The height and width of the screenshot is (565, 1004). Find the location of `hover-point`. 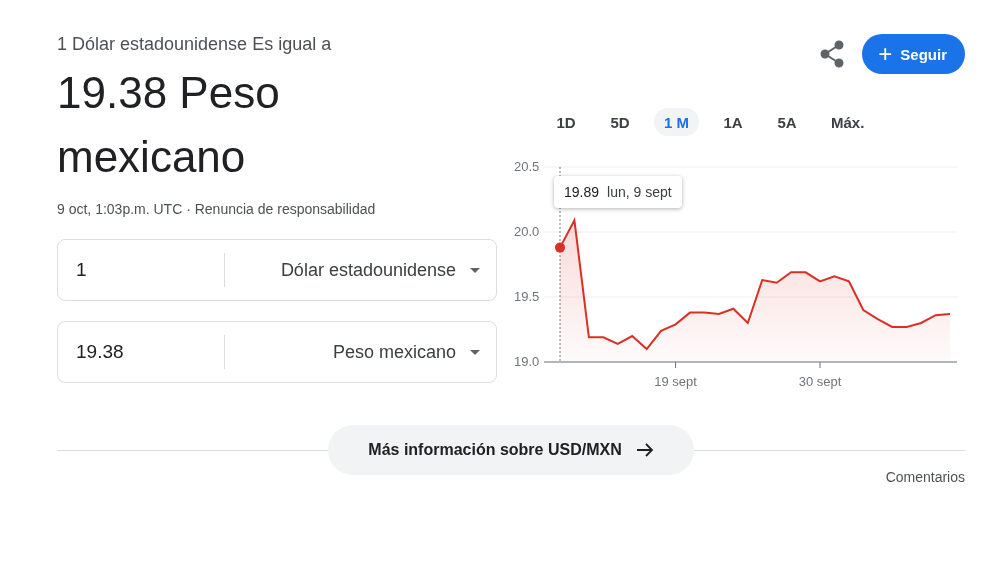

hover-point is located at coordinates (560, 247).